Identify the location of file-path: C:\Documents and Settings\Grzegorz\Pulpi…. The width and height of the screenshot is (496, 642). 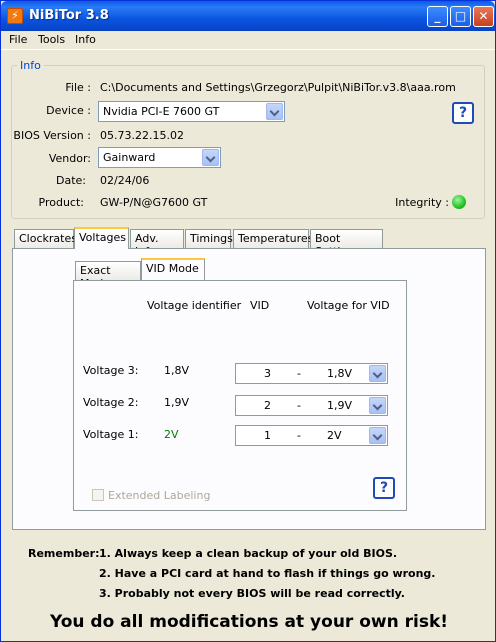
(278, 87).